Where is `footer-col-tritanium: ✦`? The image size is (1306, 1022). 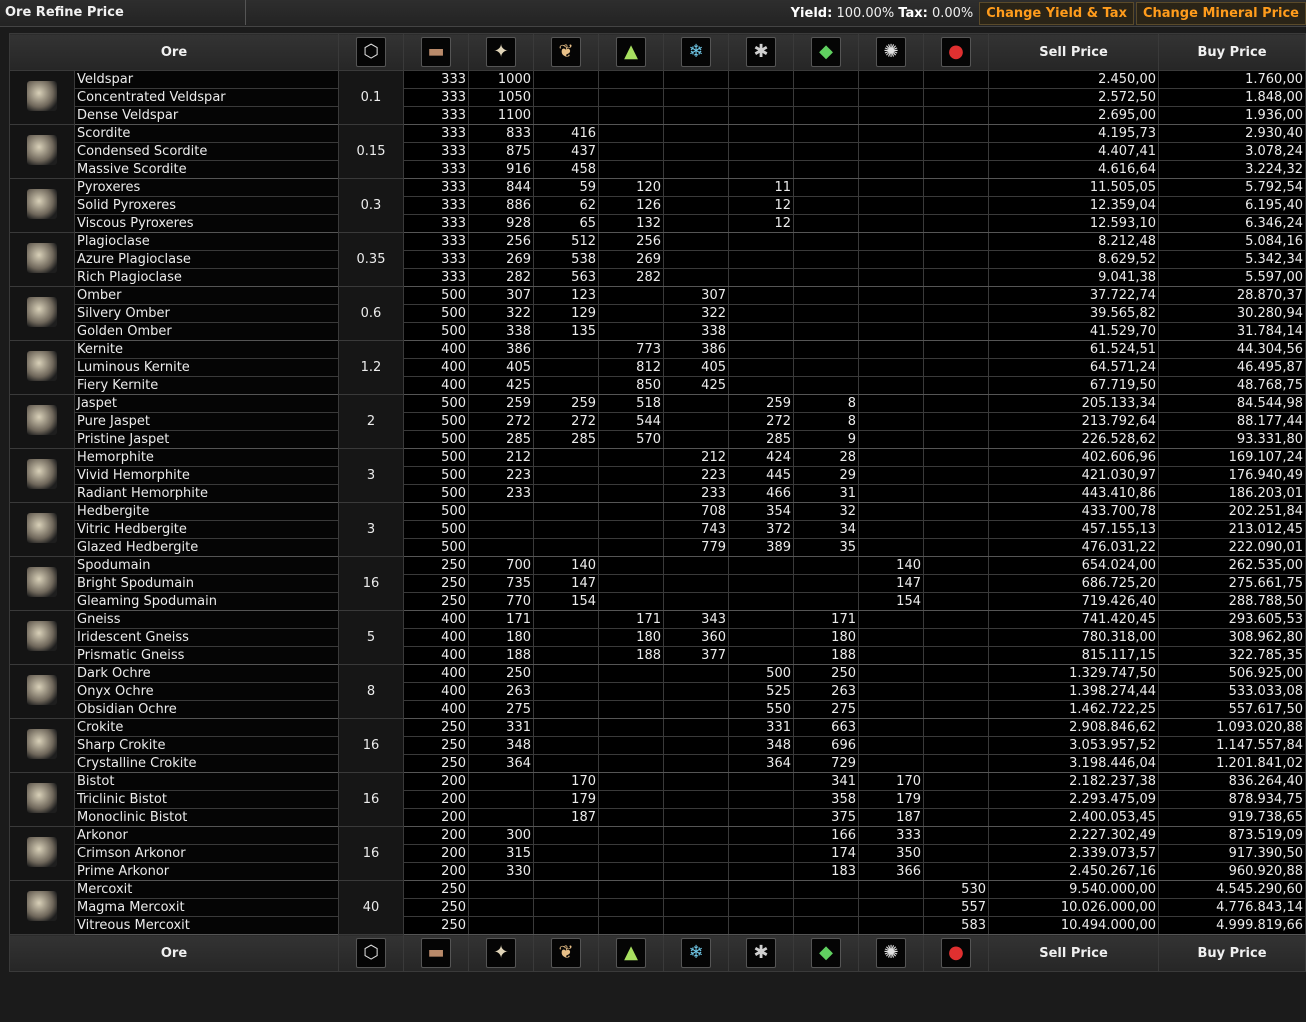
footer-col-tritanium: ✦ is located at coordinates (501, 953).